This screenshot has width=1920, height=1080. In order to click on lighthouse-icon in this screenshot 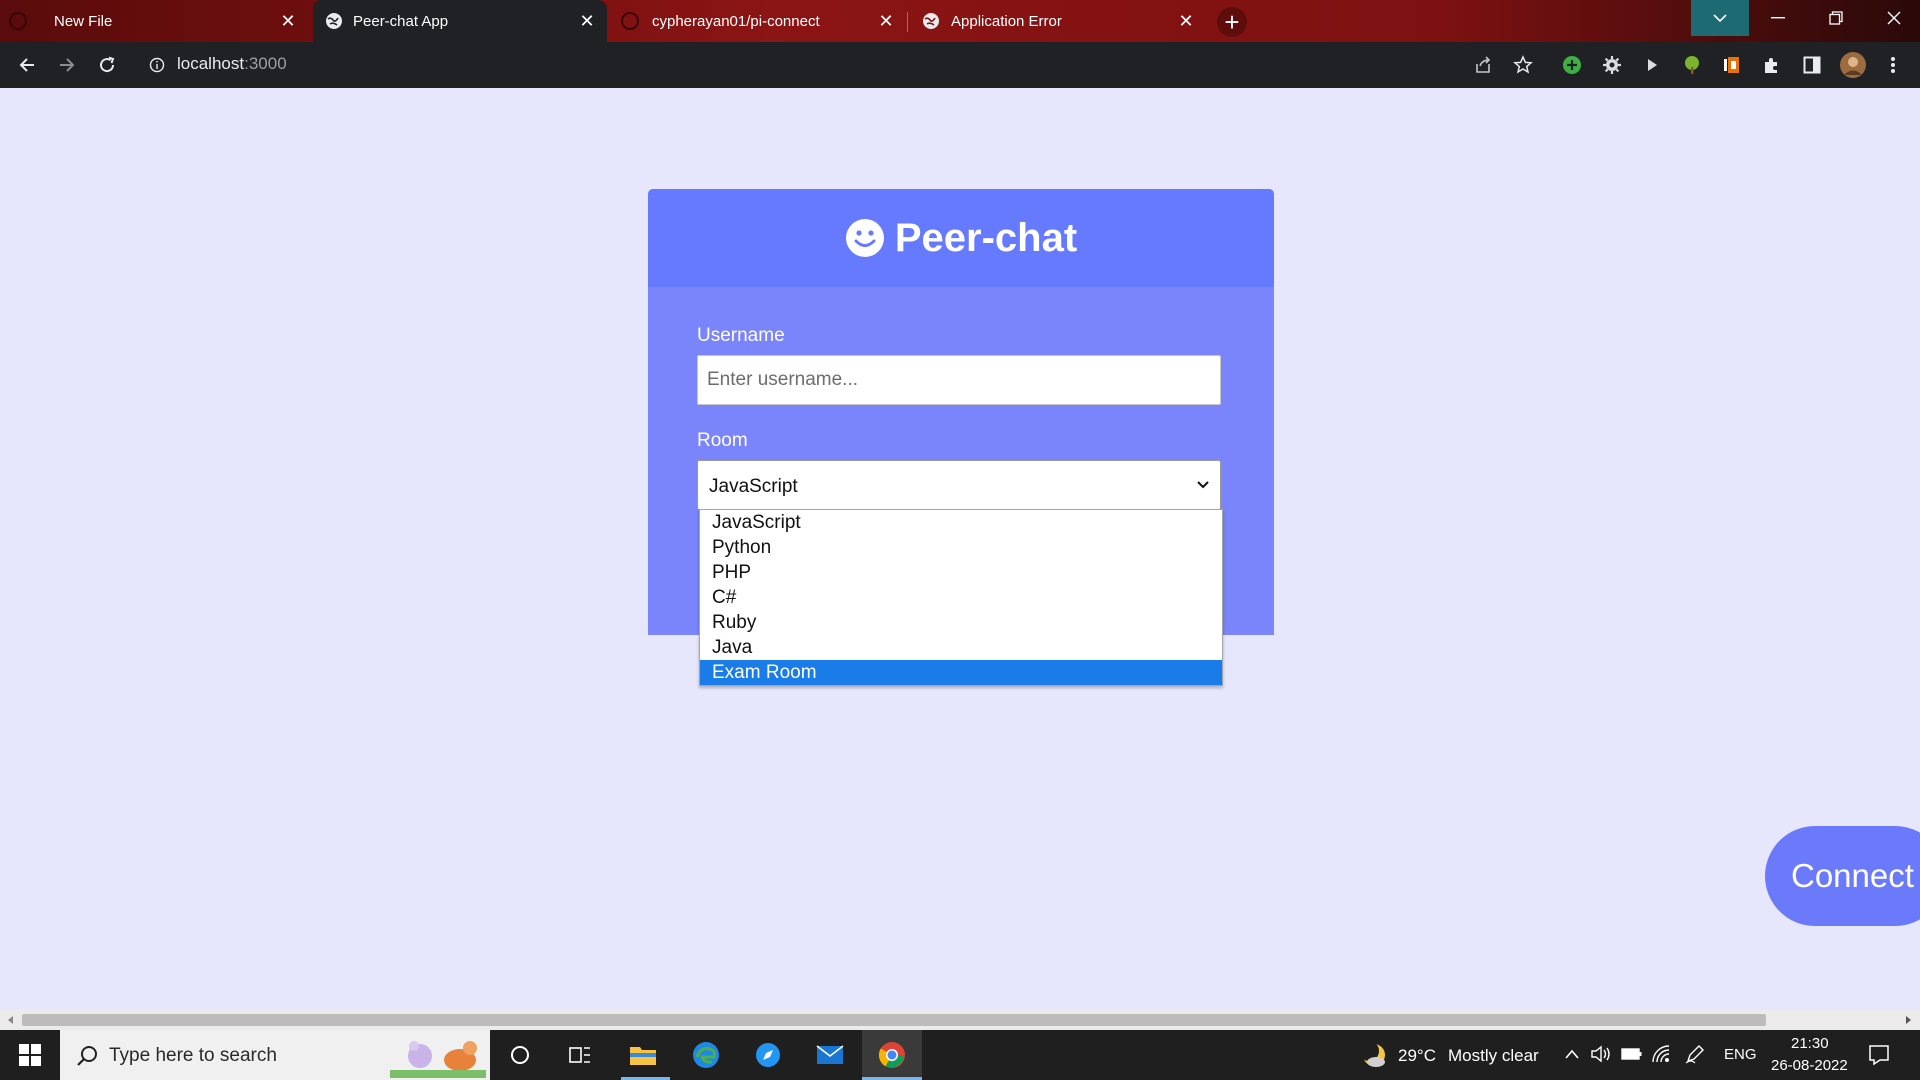, I will do `click(1731, 65)`.